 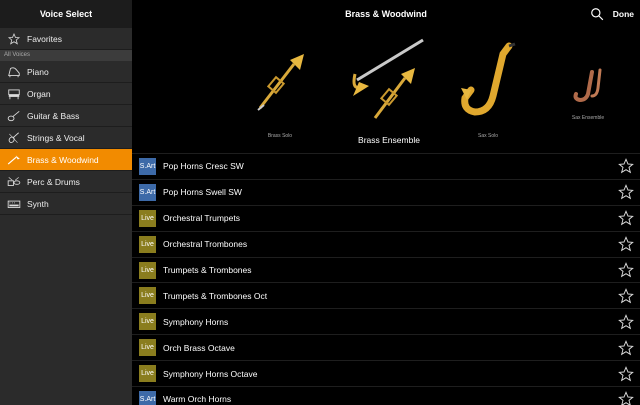 What do you see at coordinates (13, 160) in the screenshot?
I see `trumpet-icon` at bounding box center [13, 160].